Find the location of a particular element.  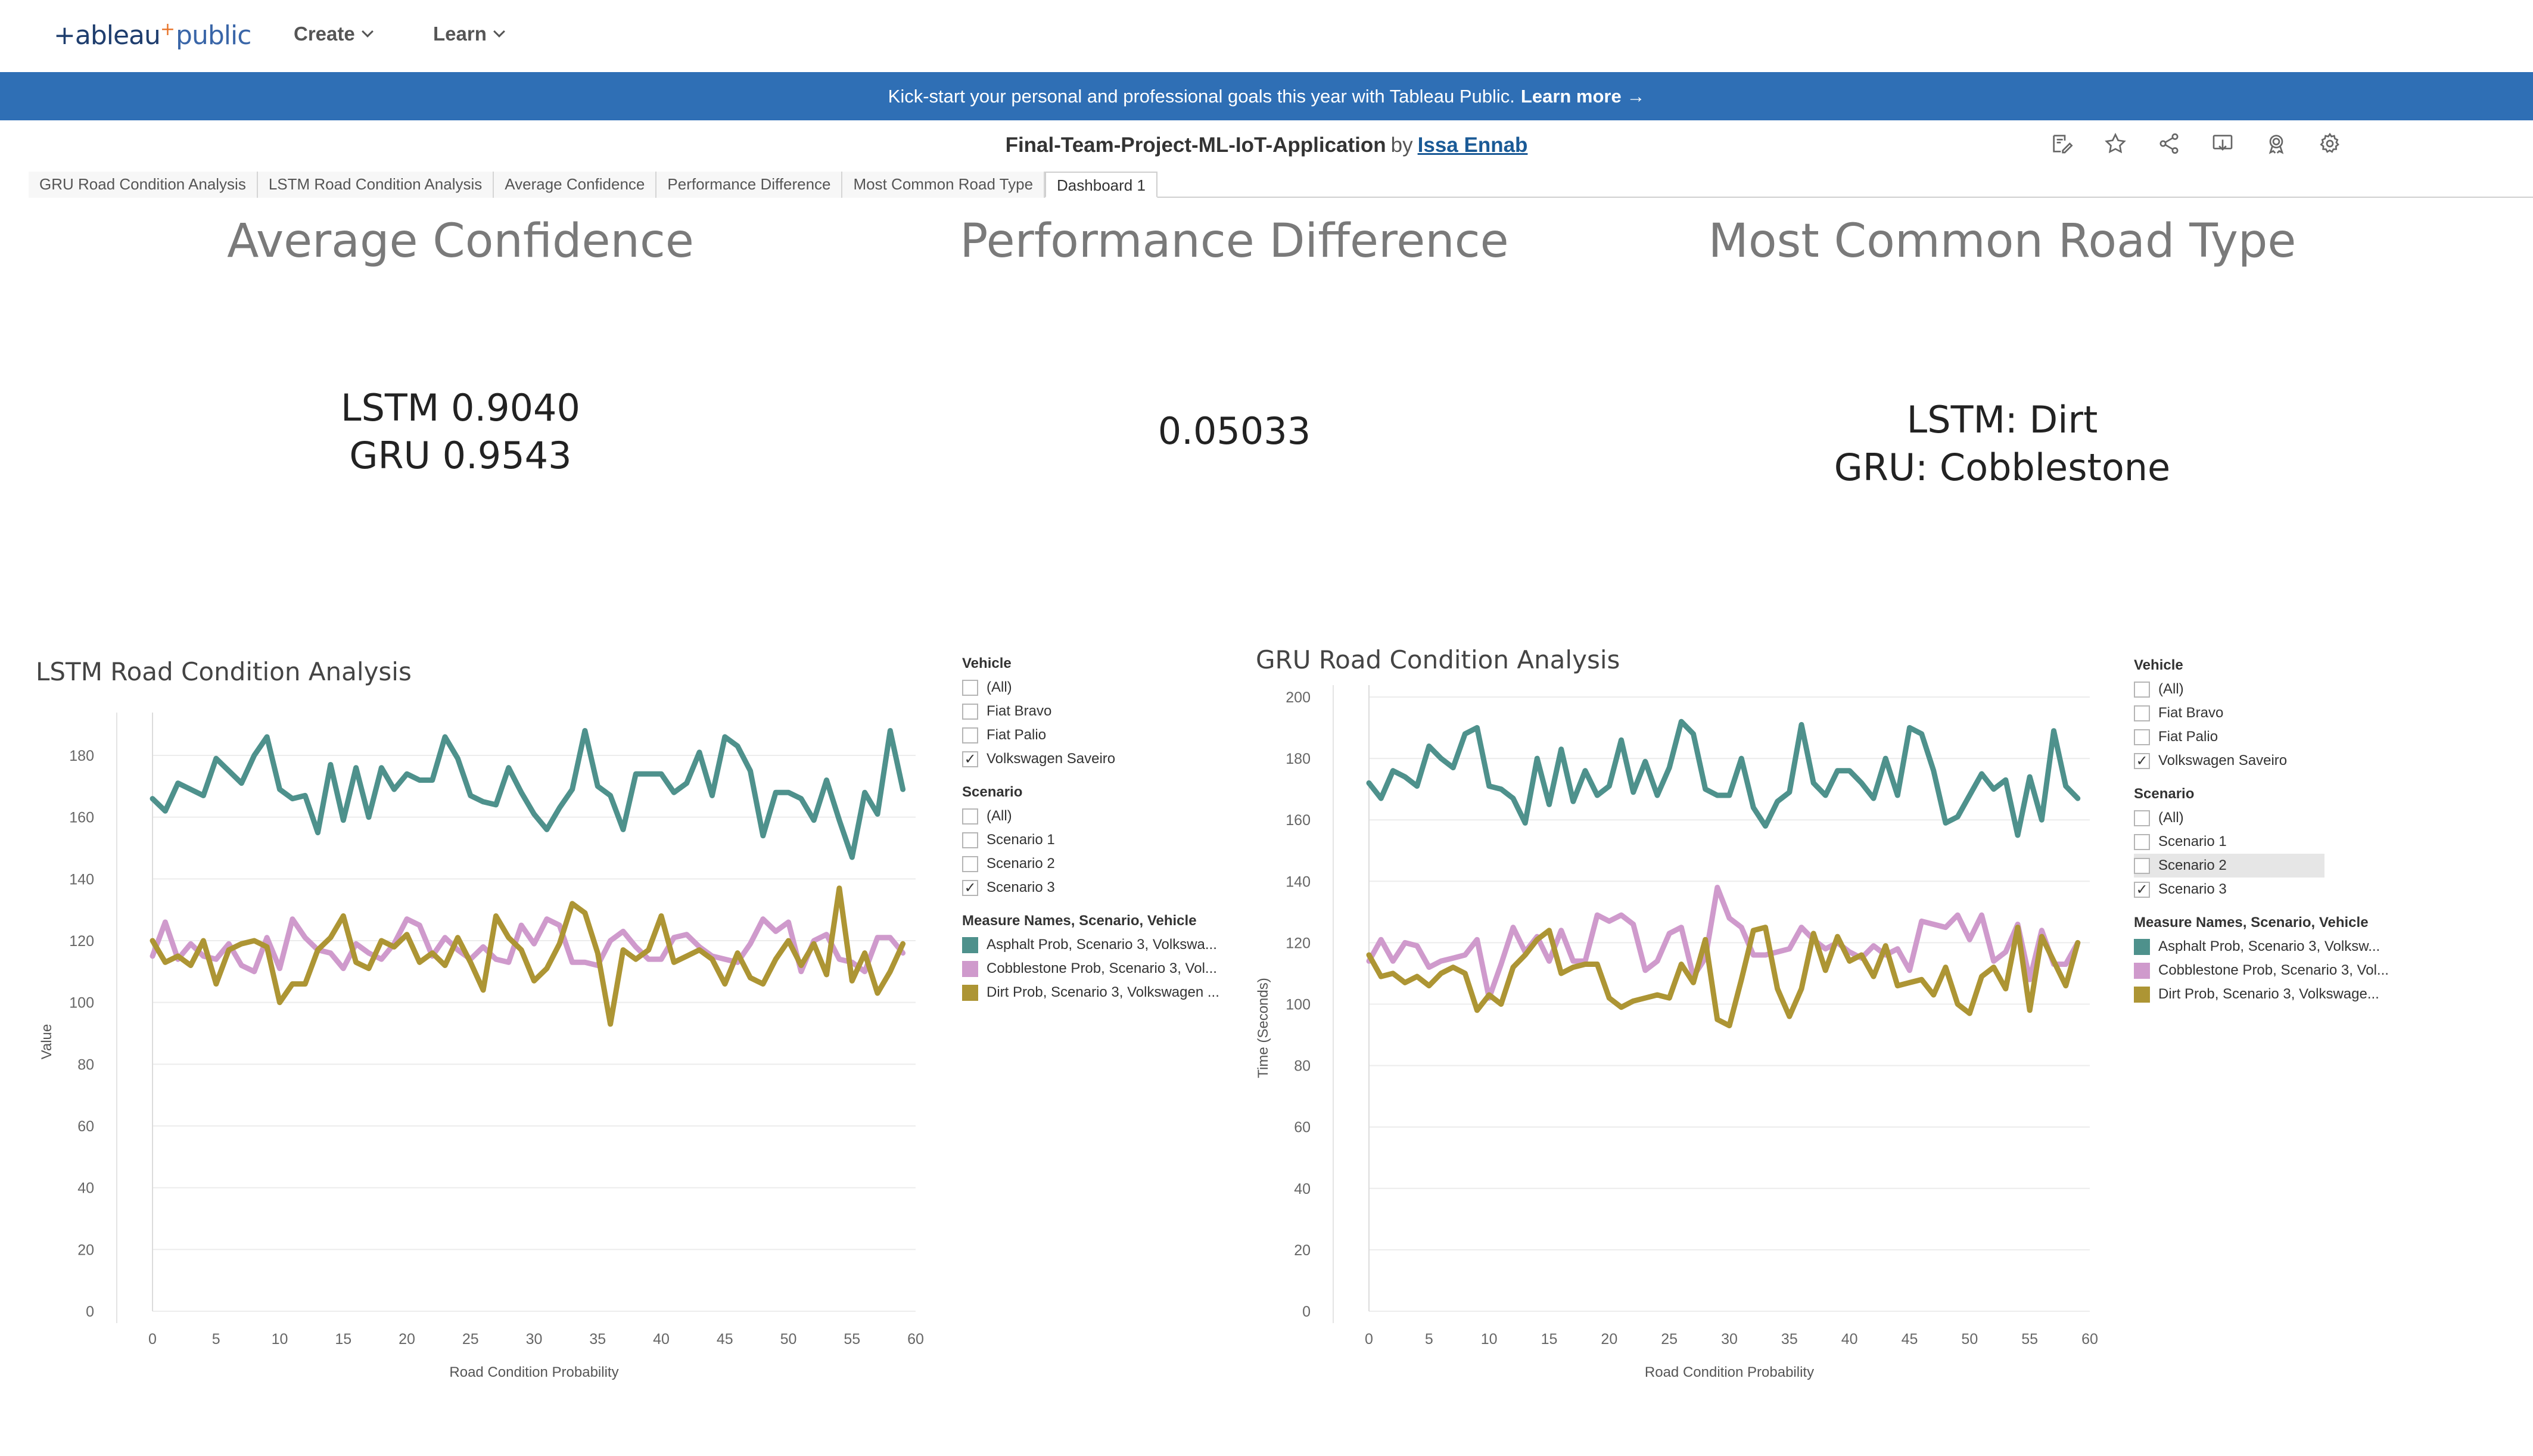

y-tick-label: 0 is located at coordinates (90, 1311).